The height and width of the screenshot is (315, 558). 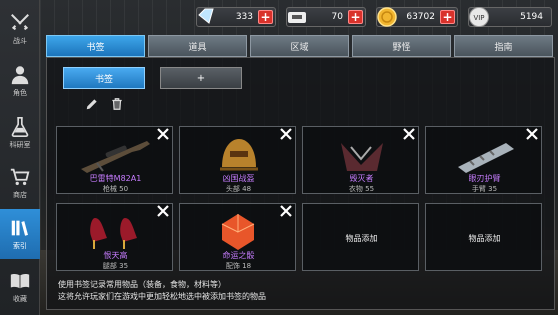 What do you see at coordinates (337, 17) in the screenshot?
I see `ammo-amount: 70` at bounding box center [337, 17].